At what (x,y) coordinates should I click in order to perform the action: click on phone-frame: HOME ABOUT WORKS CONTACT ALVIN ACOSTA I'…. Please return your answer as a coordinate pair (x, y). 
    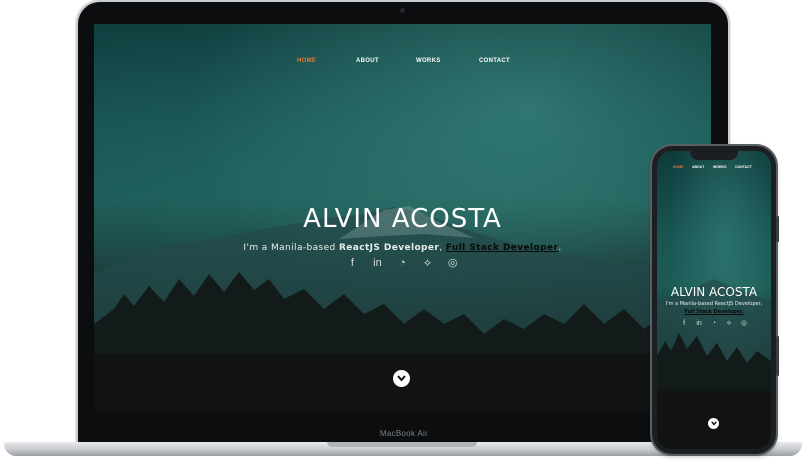
    Looking at the image, I should click on (715, 300).